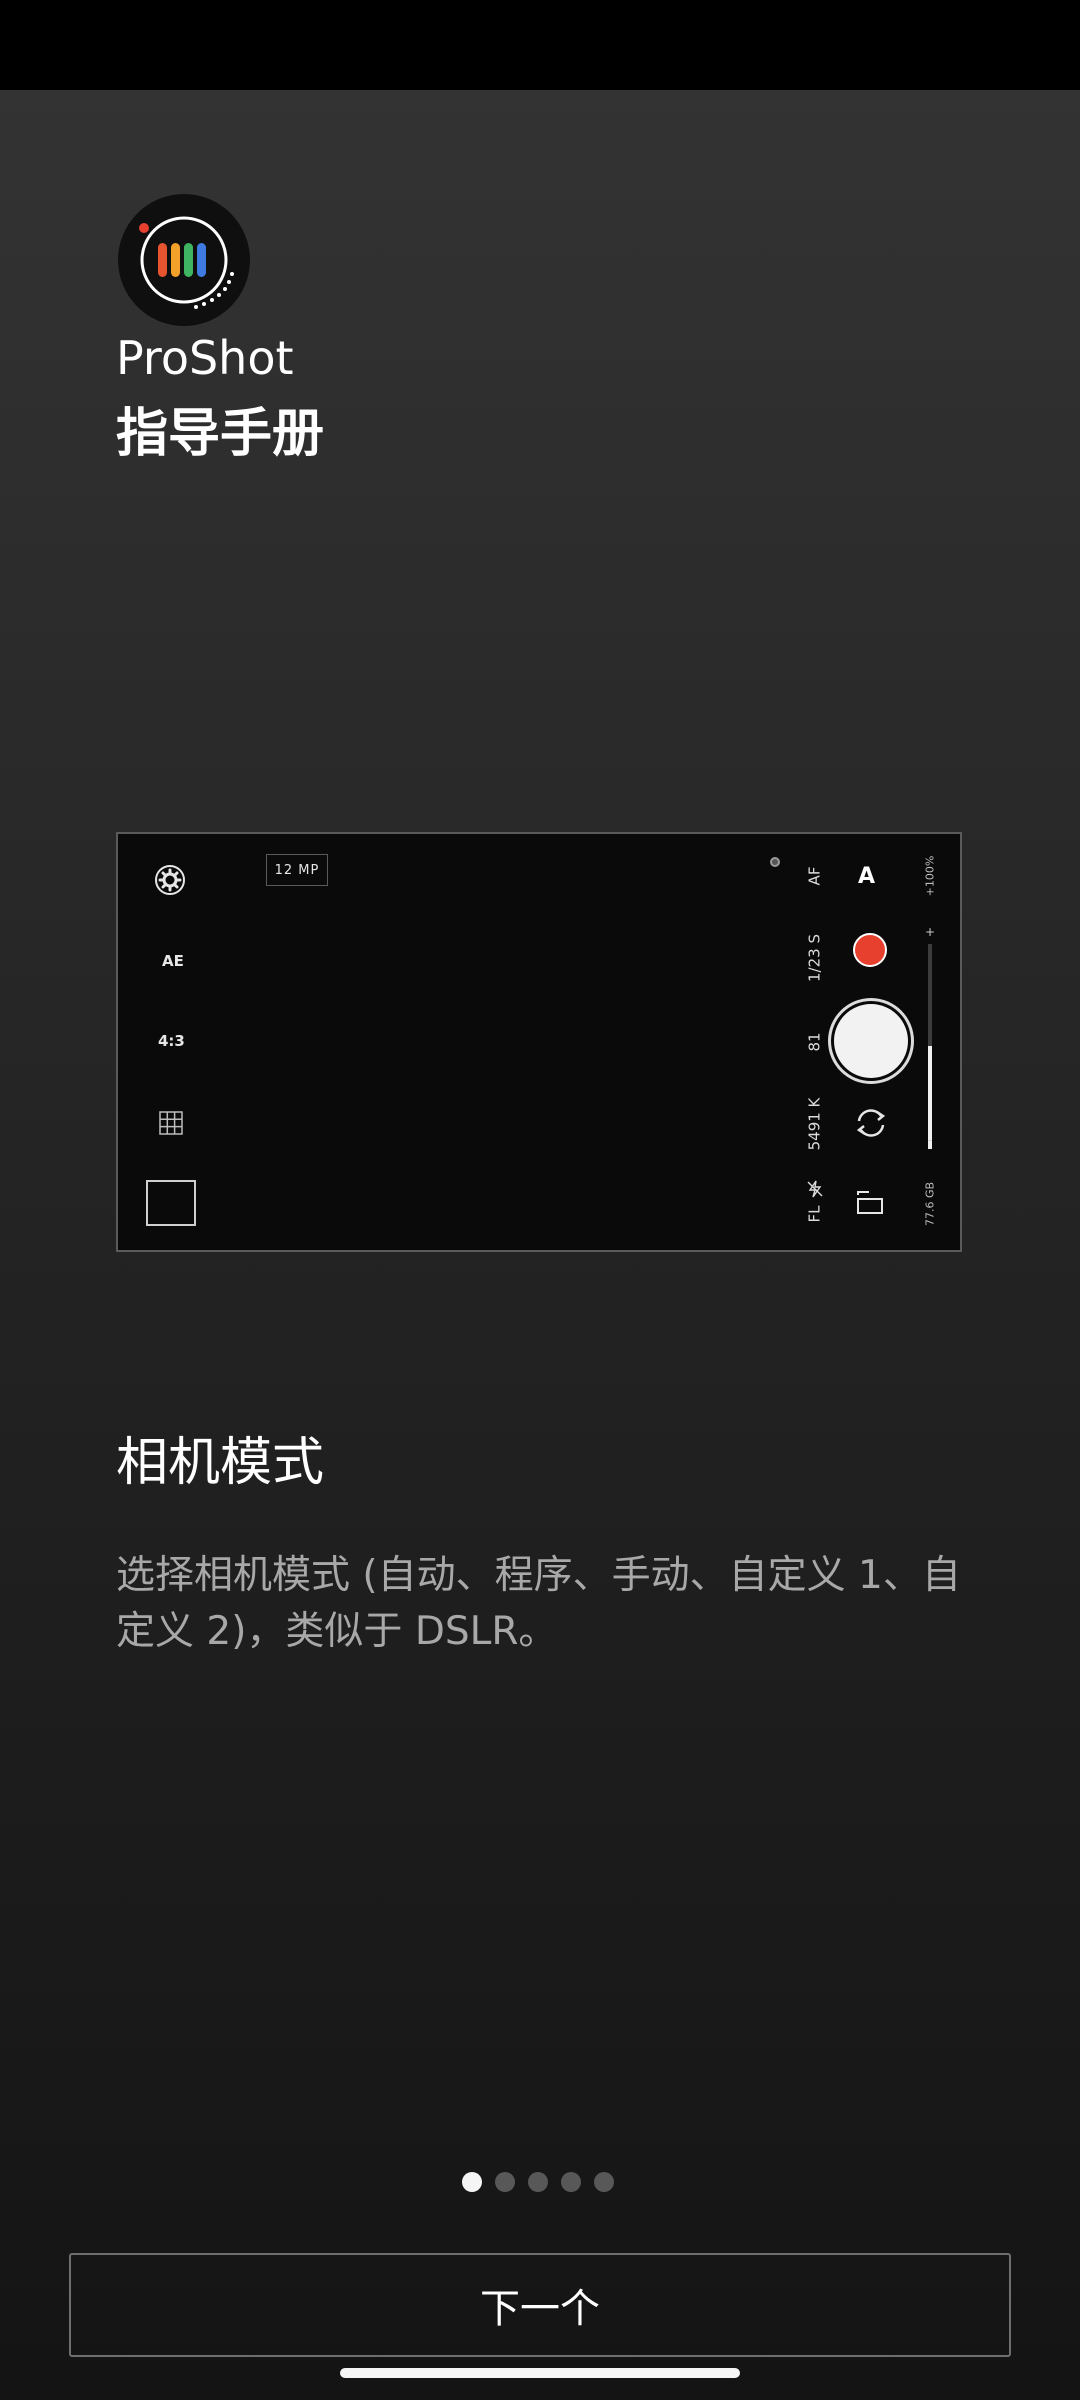 The image size is (1080, 2400). Describe the element at coordinates (930, 876) in the screenshot. I see `zoom-percent: +100%` at that location.